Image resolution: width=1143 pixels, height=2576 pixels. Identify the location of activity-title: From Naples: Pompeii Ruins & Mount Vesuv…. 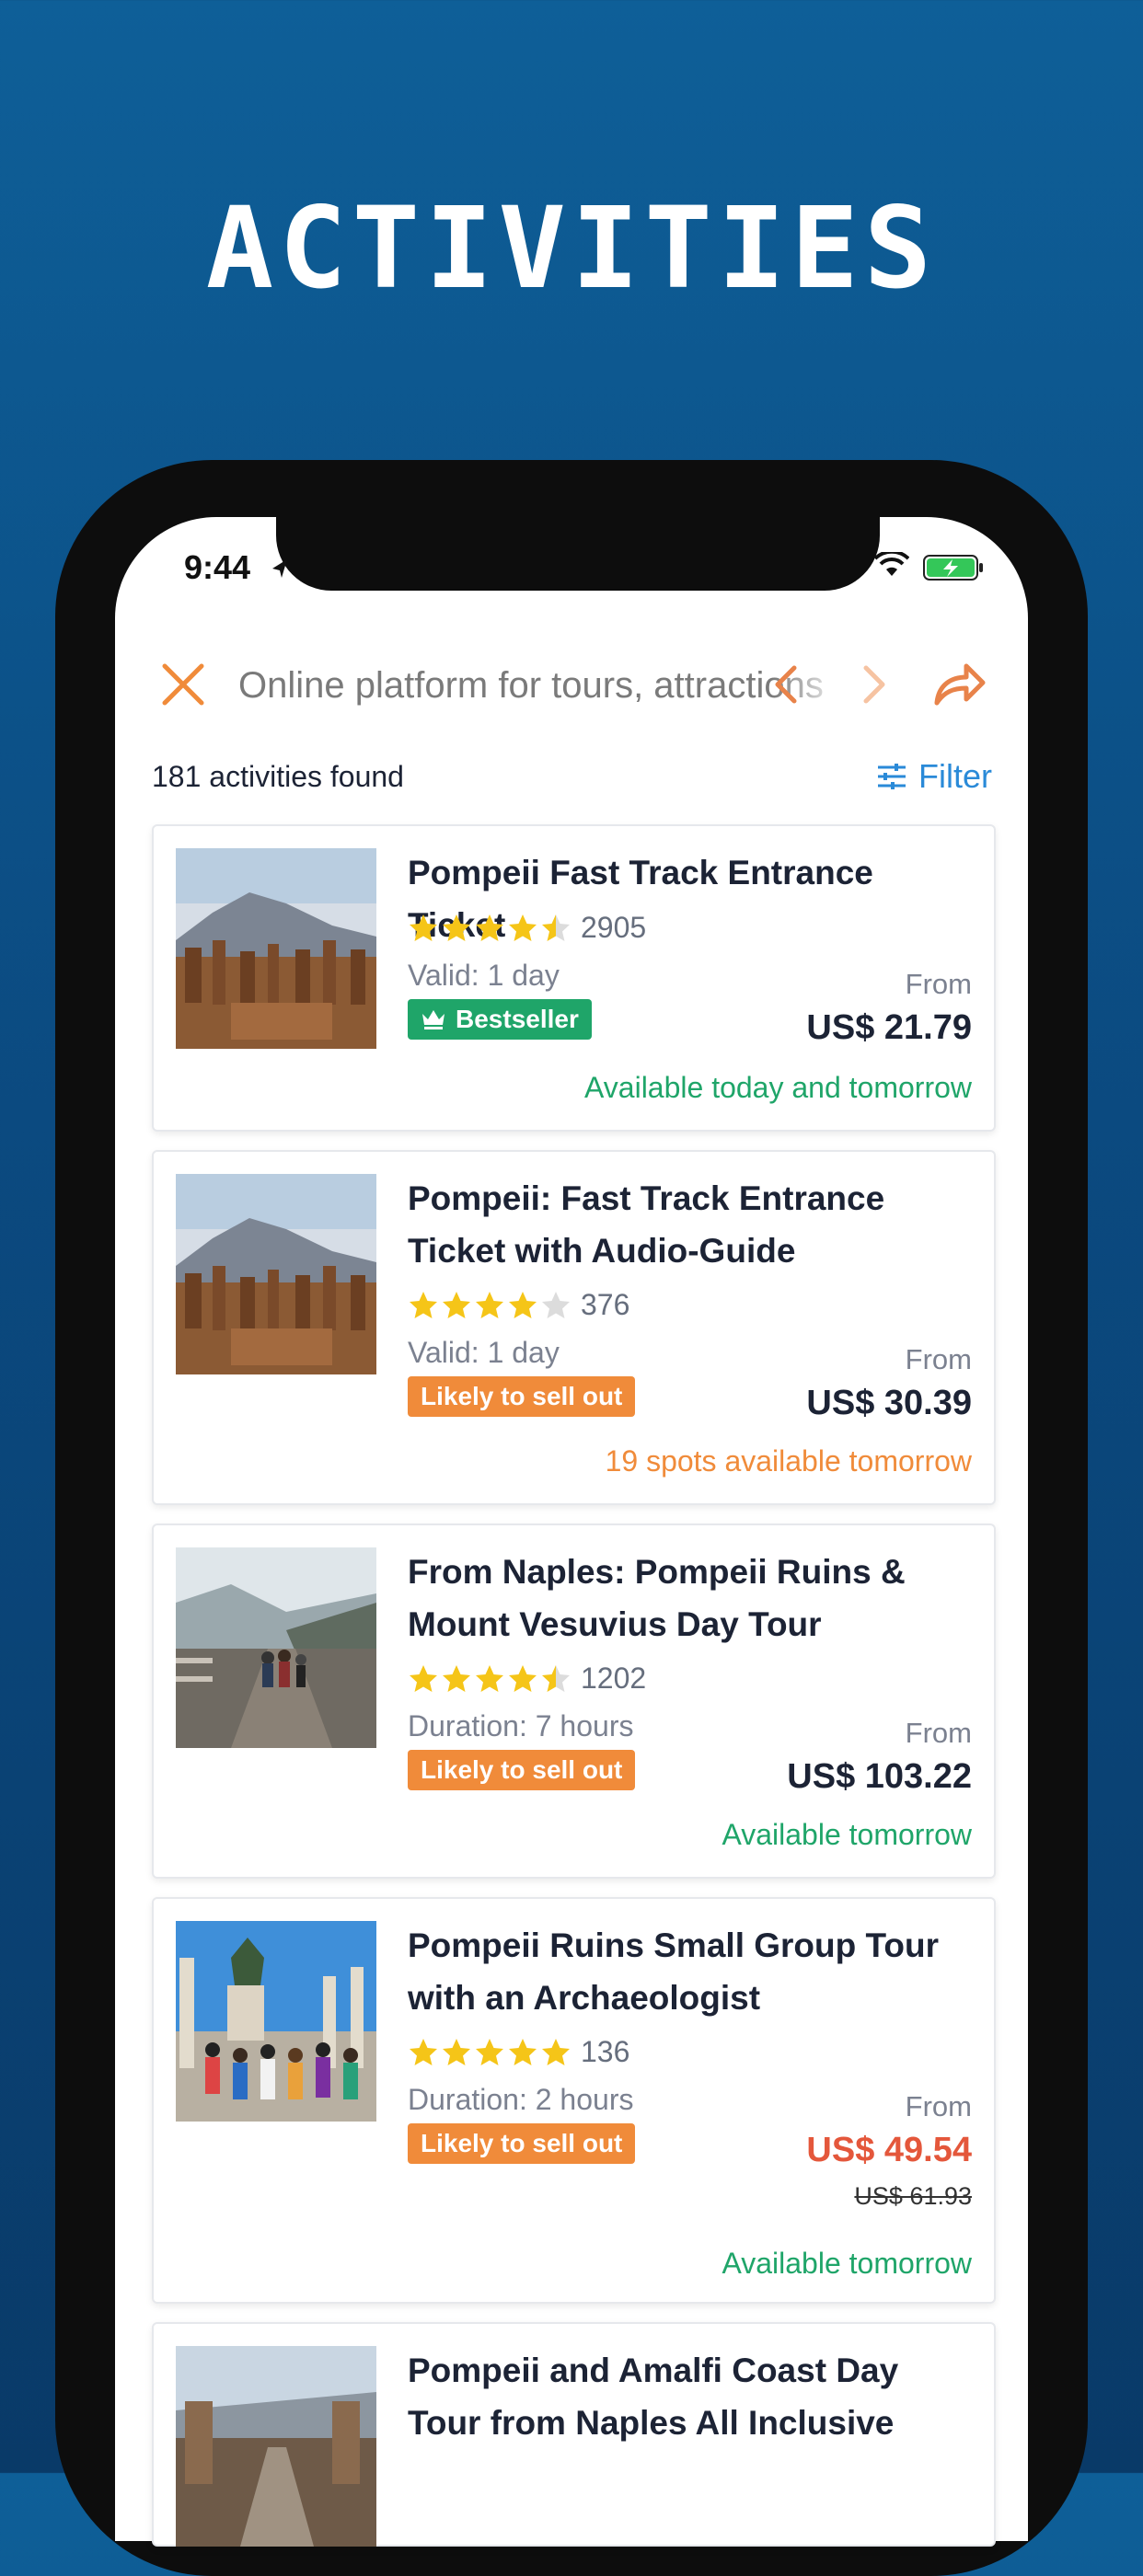
(689, 1598).